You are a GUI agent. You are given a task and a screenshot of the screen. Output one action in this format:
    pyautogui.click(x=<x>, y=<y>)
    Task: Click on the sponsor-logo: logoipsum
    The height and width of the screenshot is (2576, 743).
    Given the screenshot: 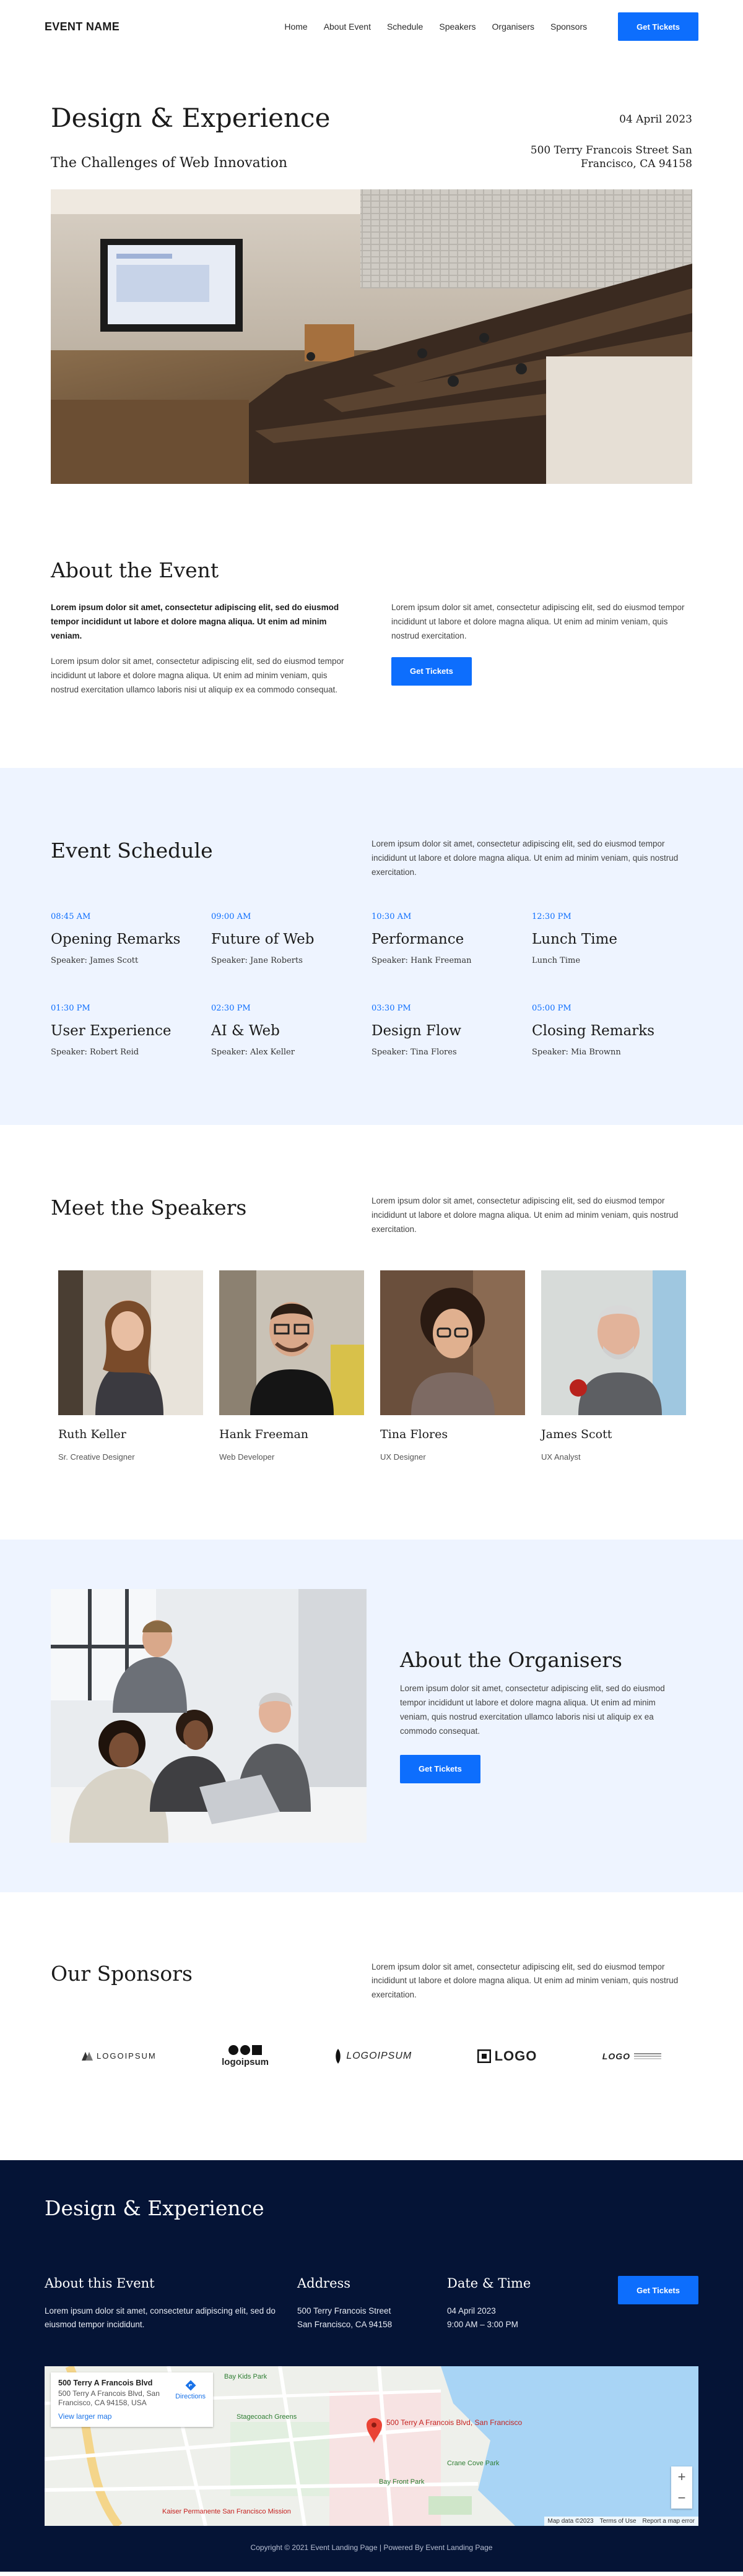 What is the action you would take?
    pyautogui.click(x=245, y=2055)
    